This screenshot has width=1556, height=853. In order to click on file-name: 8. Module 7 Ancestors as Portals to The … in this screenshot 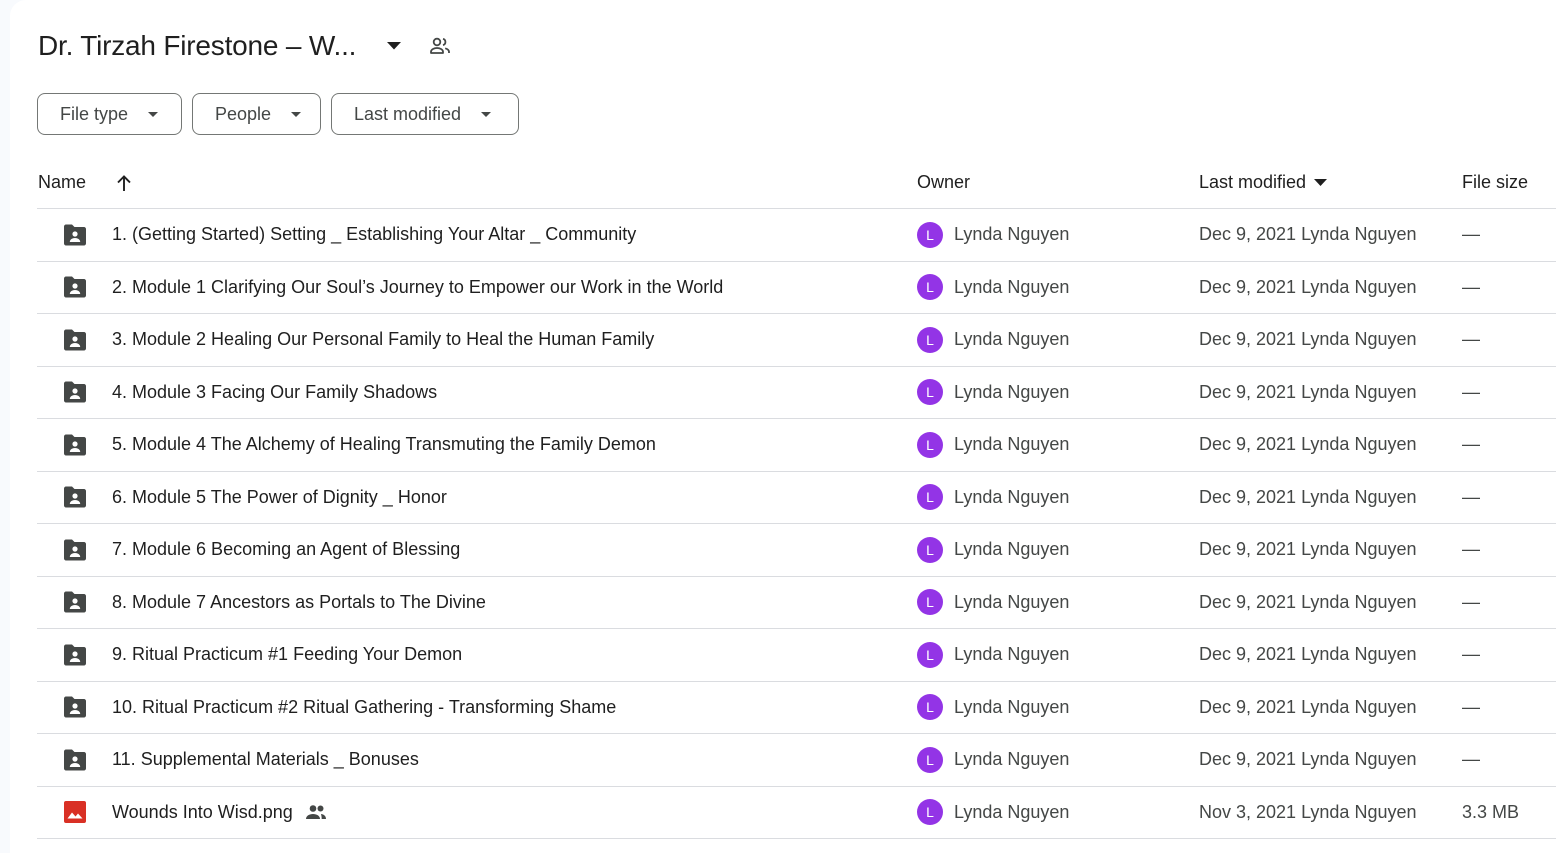, I will do `click(299, 601)`.